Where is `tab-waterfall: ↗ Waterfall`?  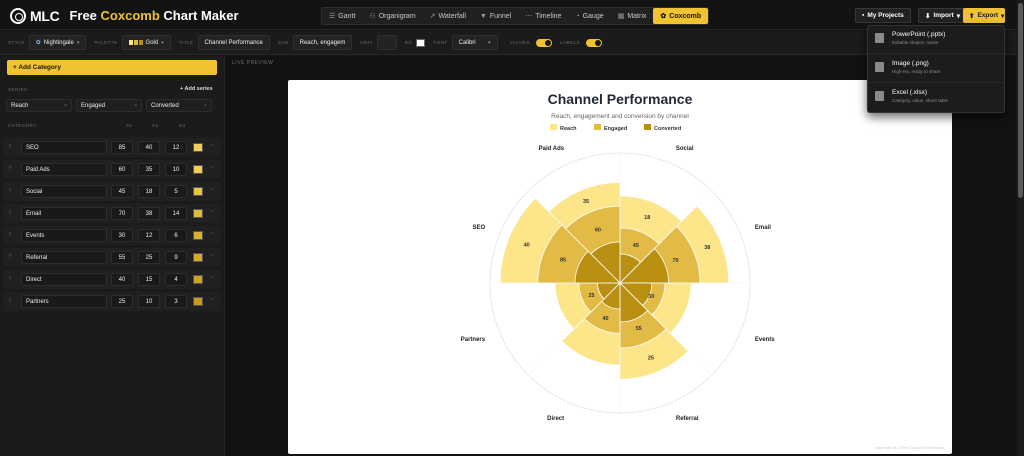 tab-waterfall: ↗ Waterfall is located at coordinates (448, 16).